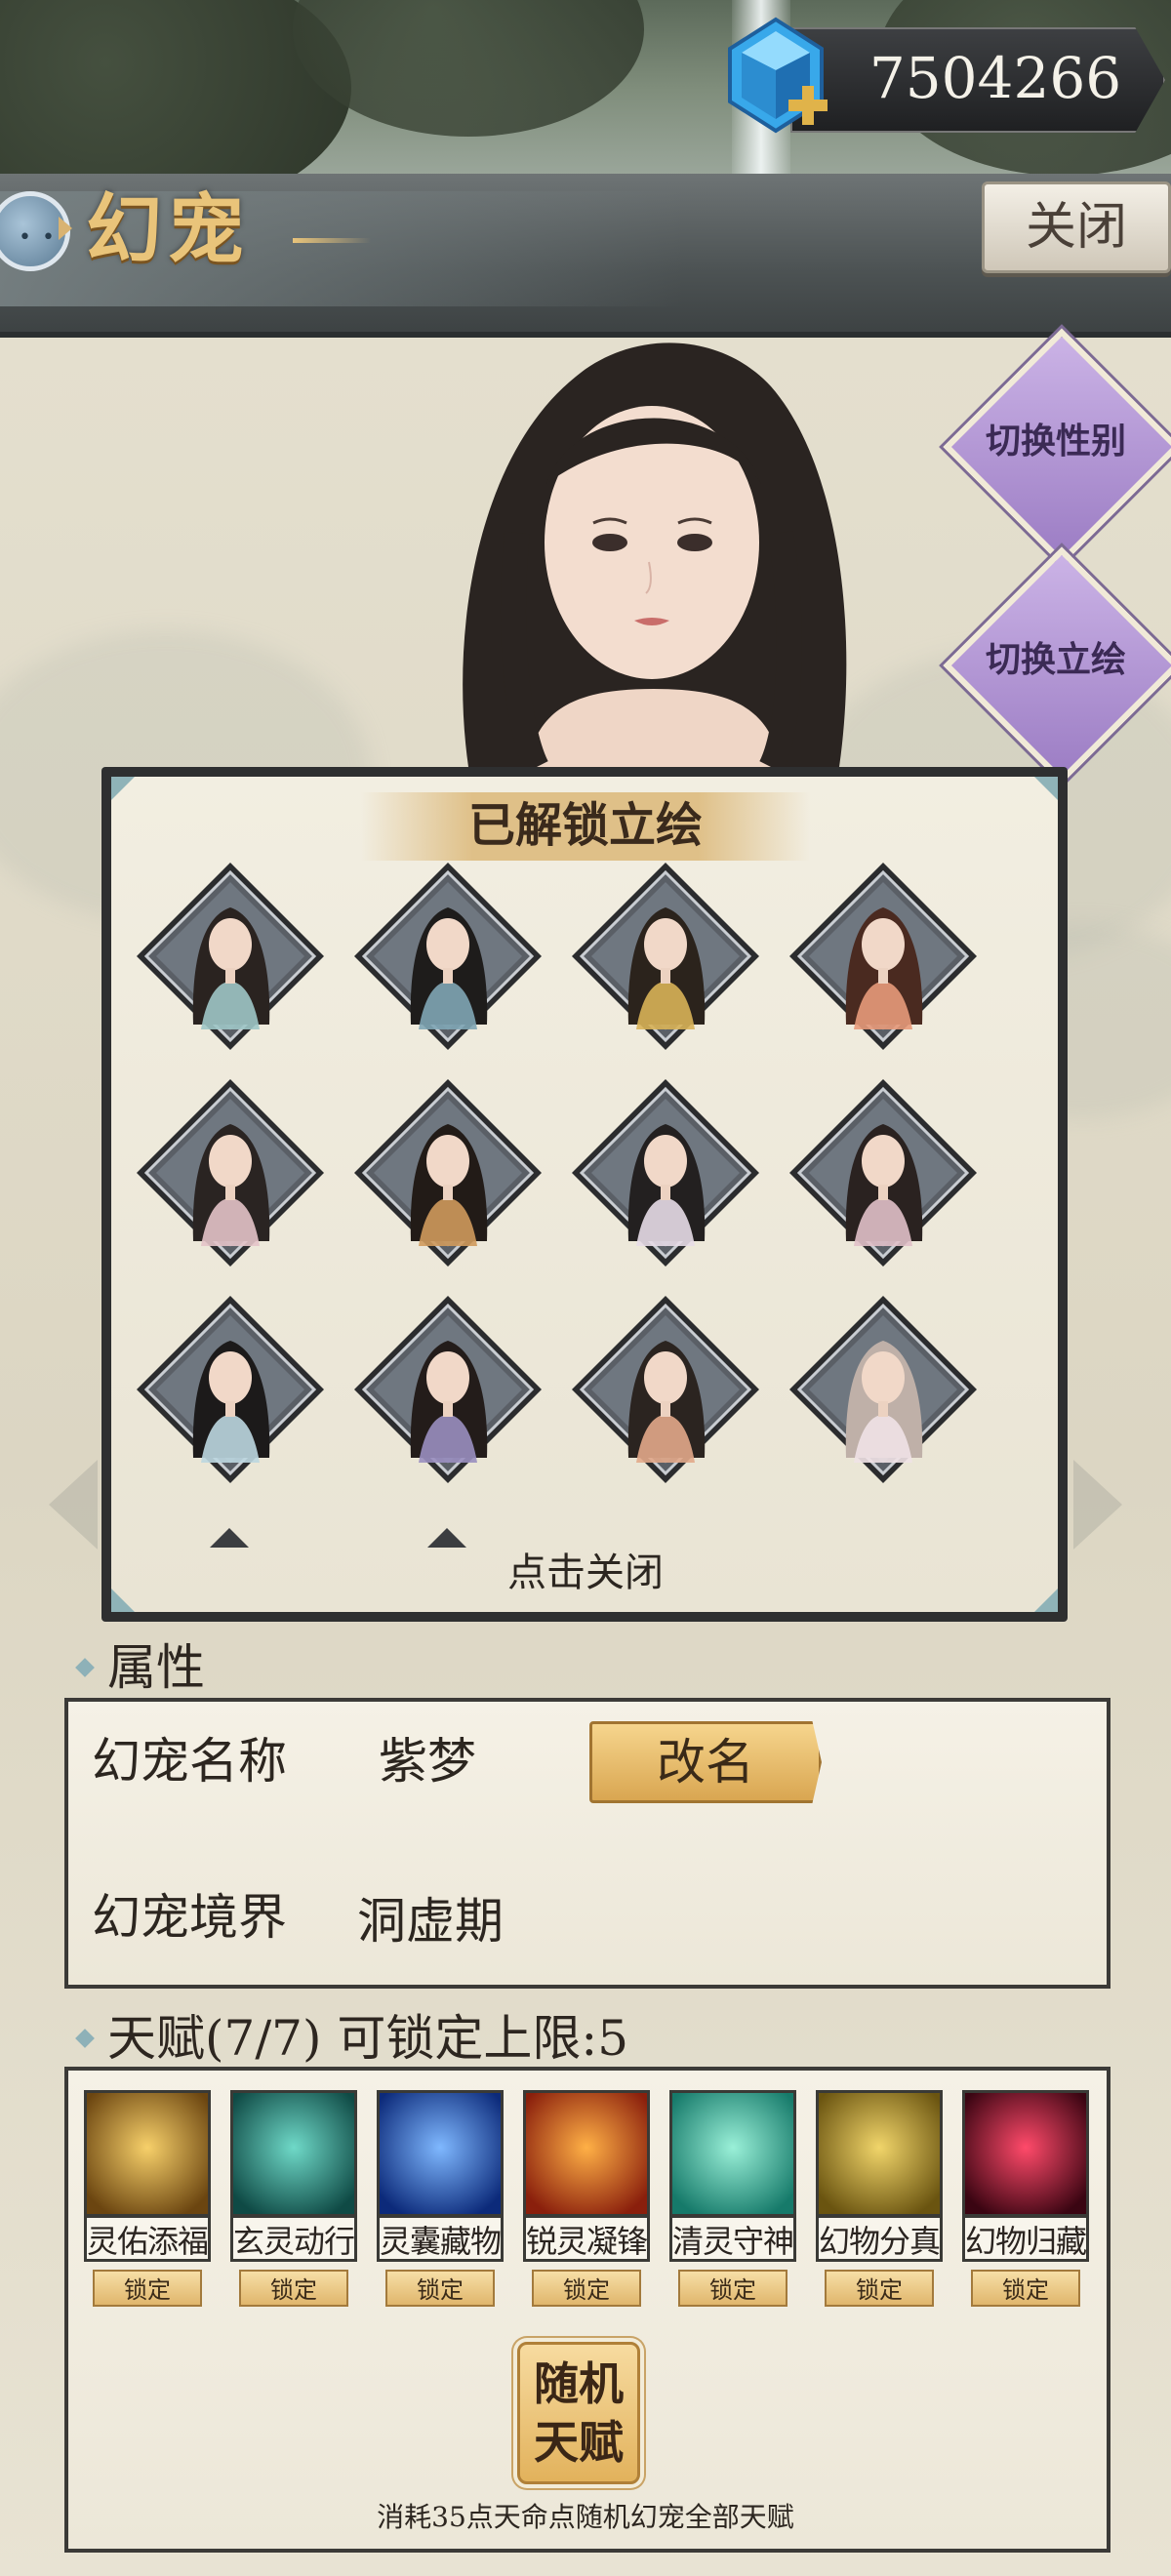 The width and height of the screenshot is (1171, 2576). Describe the element at coordinates (189, 1917) in the screenshot. I see `pet-realm-label: 幻宠境界` at that location.